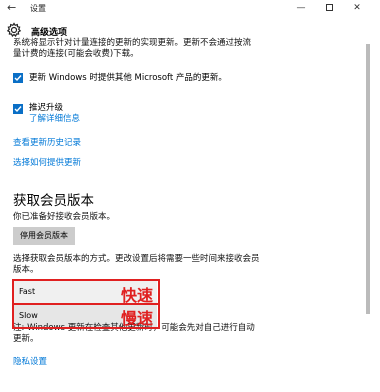 Image resolution: width=380 pixels, height=392 pixels. I want to click on choose-ring-text-2: 版本。, so click(26, 270).